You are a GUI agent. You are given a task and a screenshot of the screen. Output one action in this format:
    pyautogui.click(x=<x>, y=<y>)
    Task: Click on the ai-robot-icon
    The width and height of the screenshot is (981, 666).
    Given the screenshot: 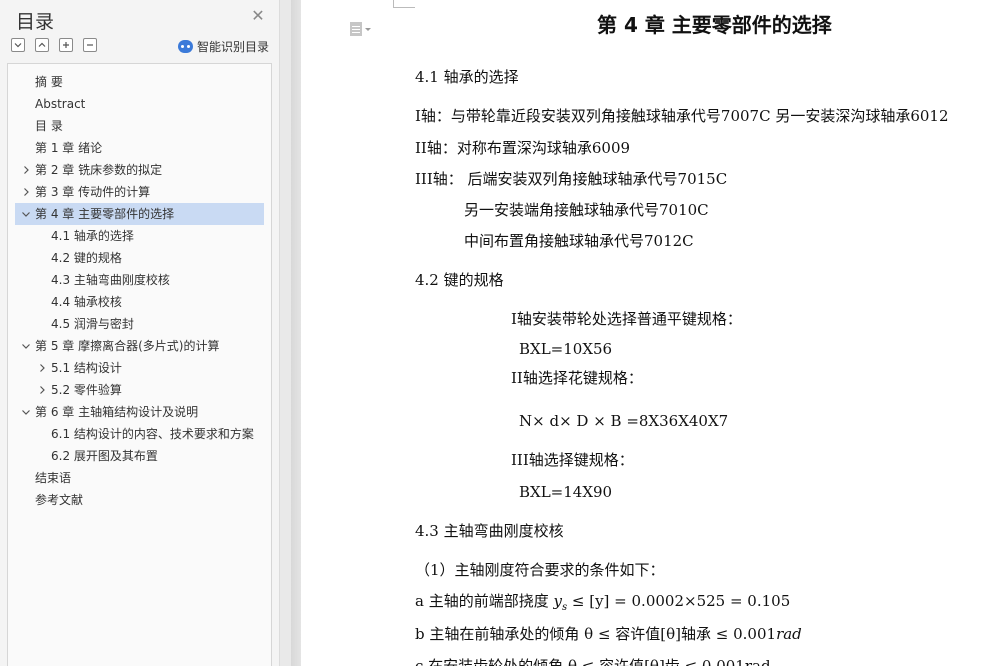 What is the action you would take?
    pyautogui.click(x=185, y=46)
    